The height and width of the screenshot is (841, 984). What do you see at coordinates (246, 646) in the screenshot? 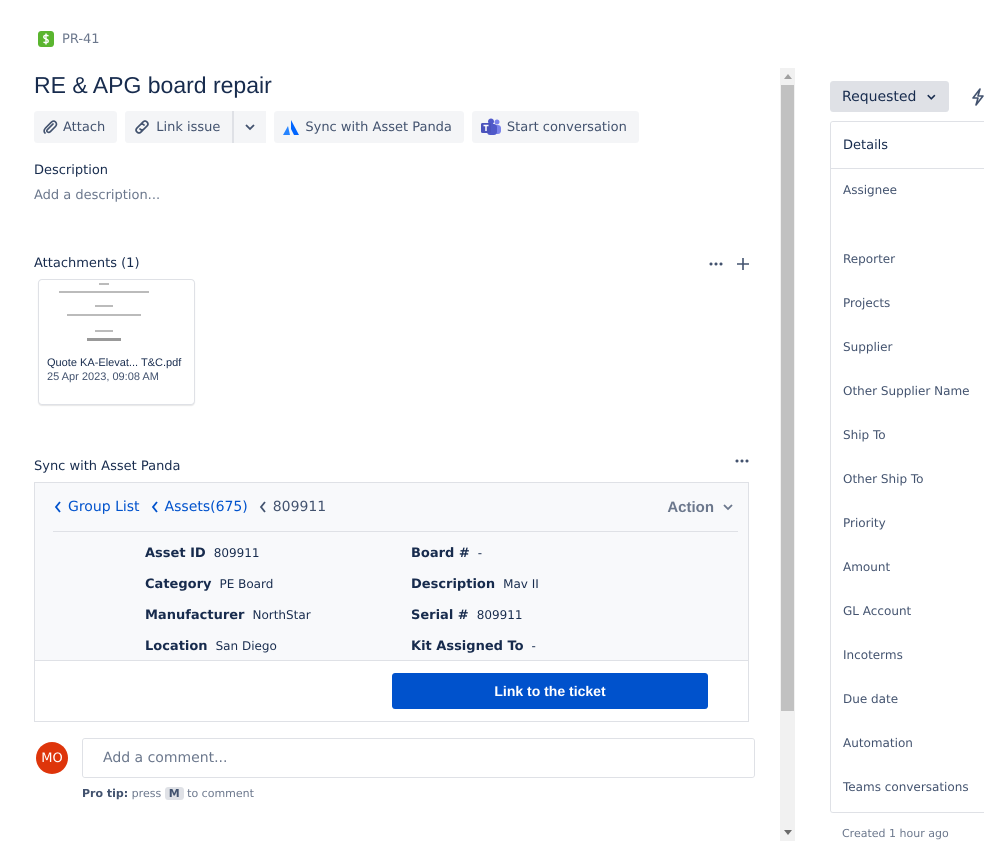
I see `field-value: San Diego` at bounding box center [246, 646].